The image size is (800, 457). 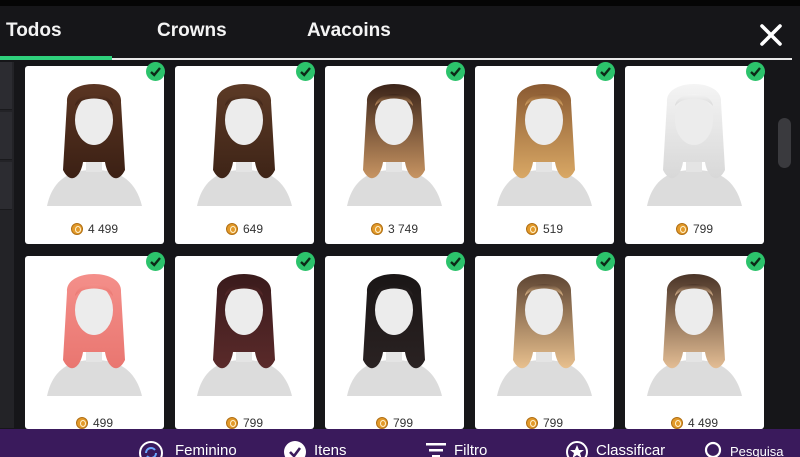 What do you see at coordinates (151, 449) in the screenshot?
I see `gender-switch-icon` at bounding box center [151, 449].